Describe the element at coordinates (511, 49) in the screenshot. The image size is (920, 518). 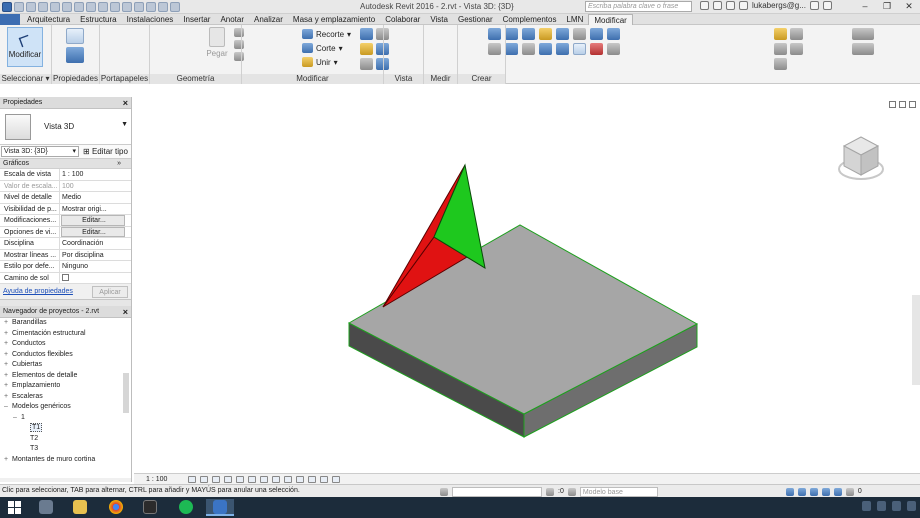
I see `copy-element-icon` at that location.